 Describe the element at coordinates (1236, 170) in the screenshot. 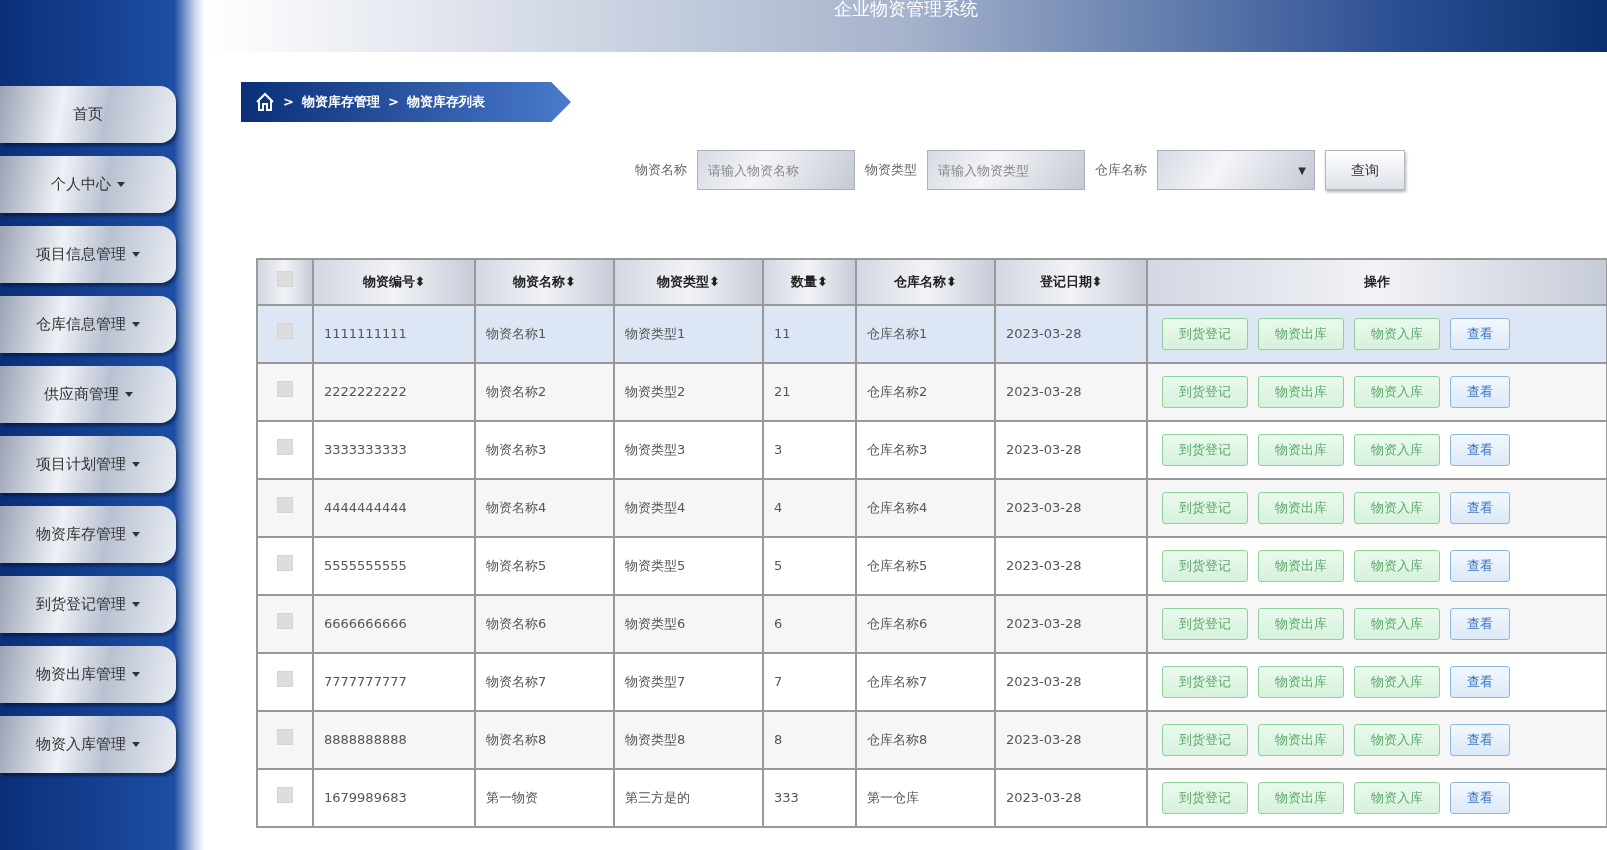

I see `dropdown-field: ▼` at that location.